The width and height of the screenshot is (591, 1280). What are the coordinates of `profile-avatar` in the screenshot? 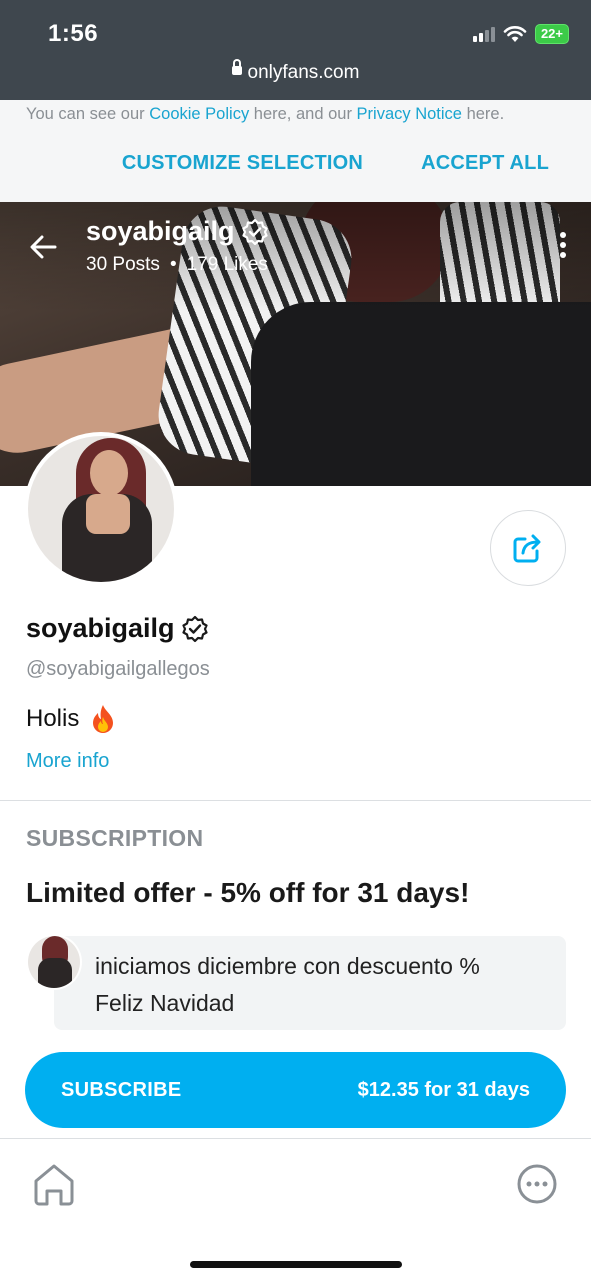 It's located at (101, 509).